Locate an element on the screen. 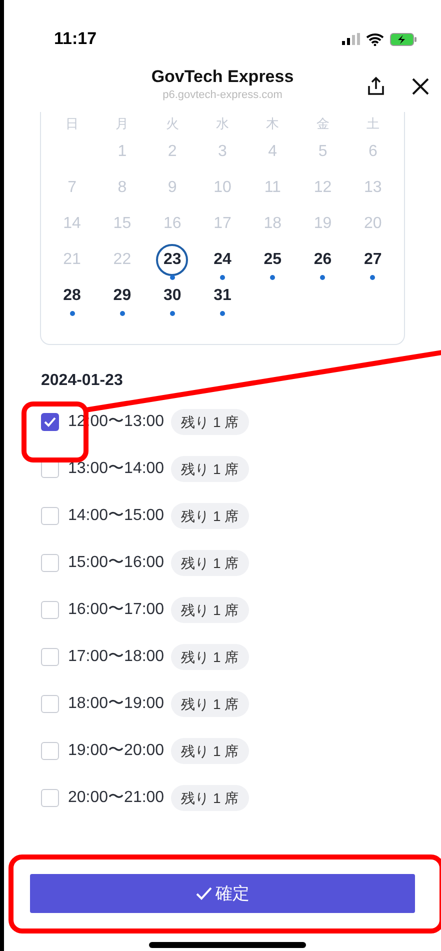  status-time: 11:17 is located at coordinates (75, 39).